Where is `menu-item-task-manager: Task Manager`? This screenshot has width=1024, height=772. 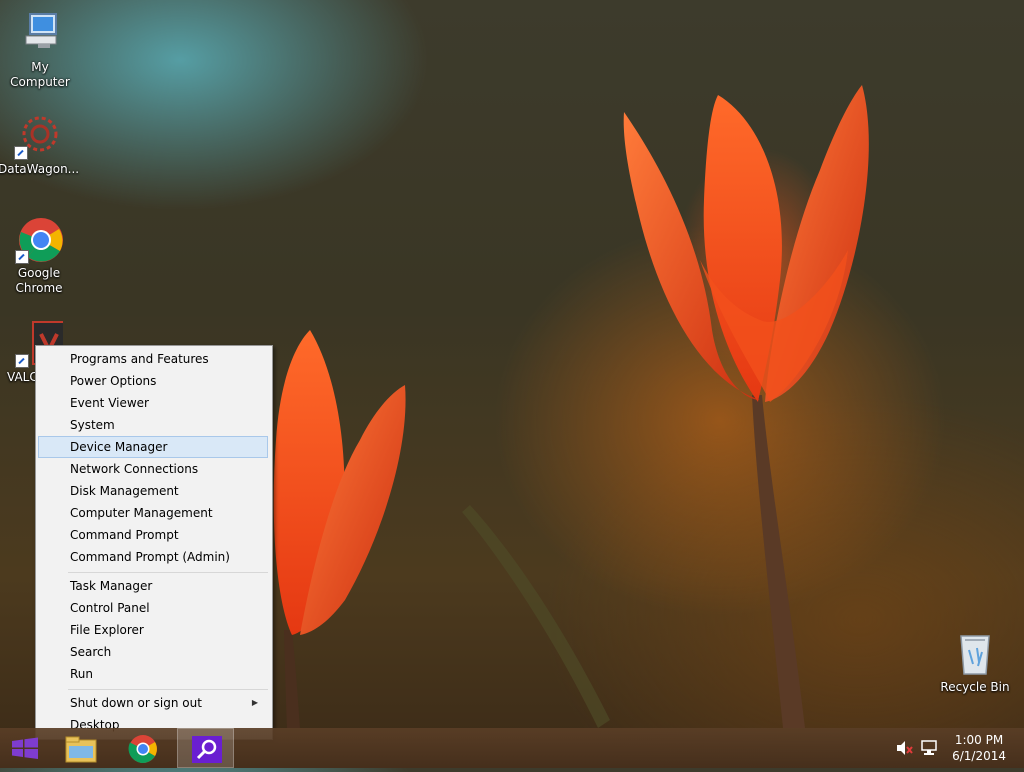 menu-item-task-manager: Task Manager is located at coordinates (153, 586).